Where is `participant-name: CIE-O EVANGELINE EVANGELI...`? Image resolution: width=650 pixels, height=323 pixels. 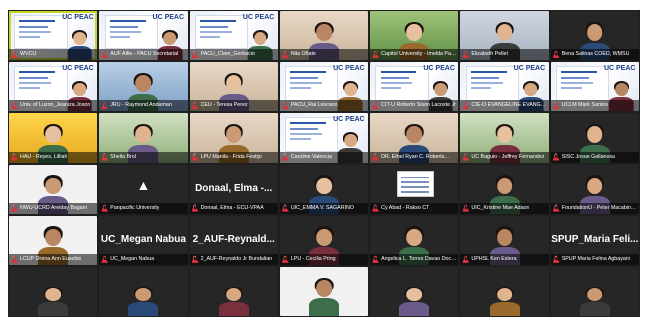
participant-name: CIE-O EVANGELINE EVANGELI... is located at coordinates (509, 105).